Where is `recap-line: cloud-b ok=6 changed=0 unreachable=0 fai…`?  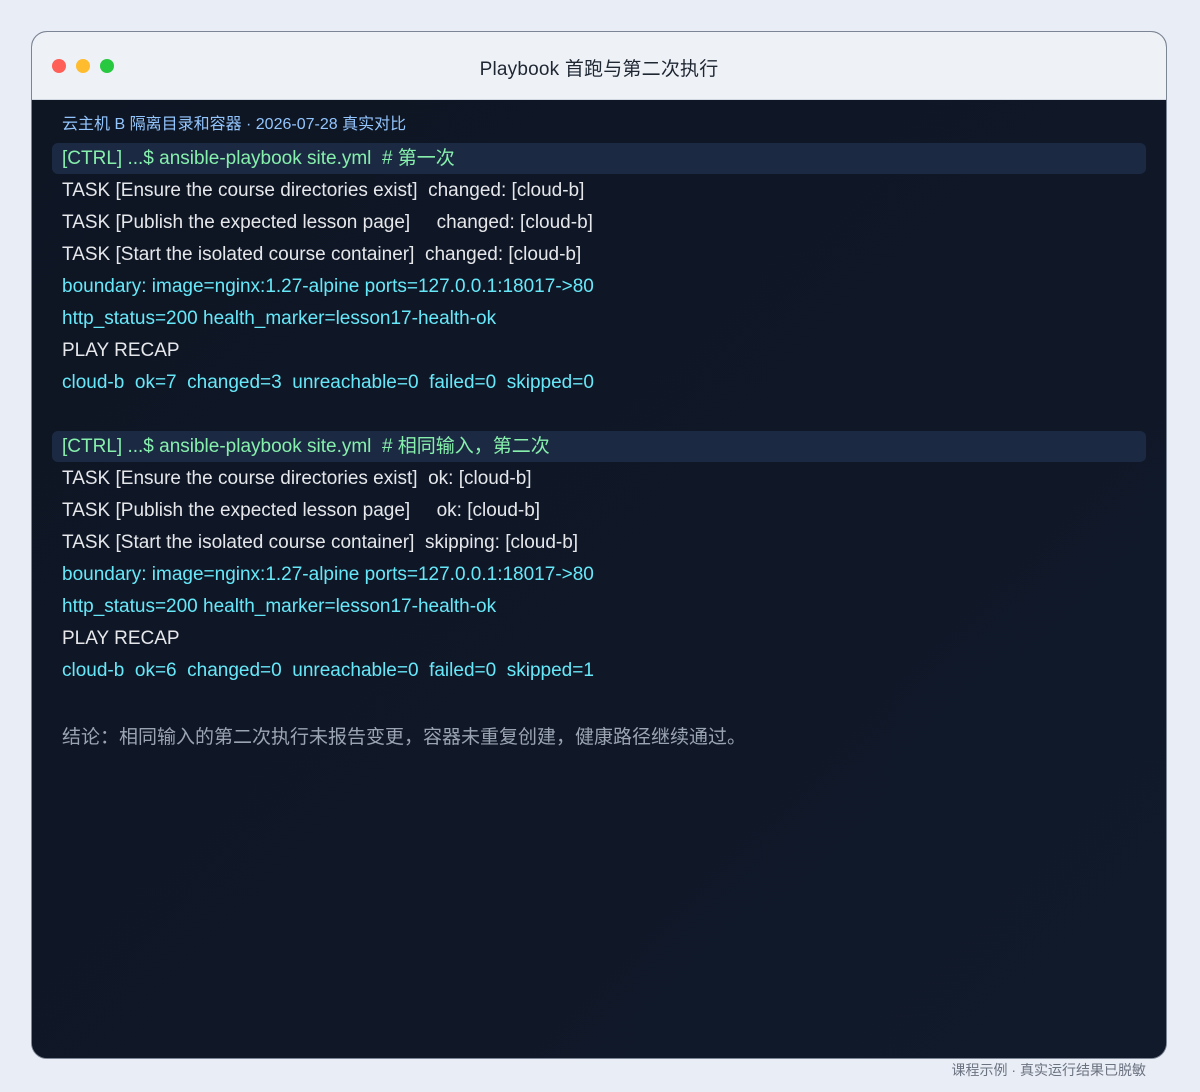
recap-line: cloud-b ok=6 changed=0 unreachable=0 fai… is located at coordinates (328, 670).